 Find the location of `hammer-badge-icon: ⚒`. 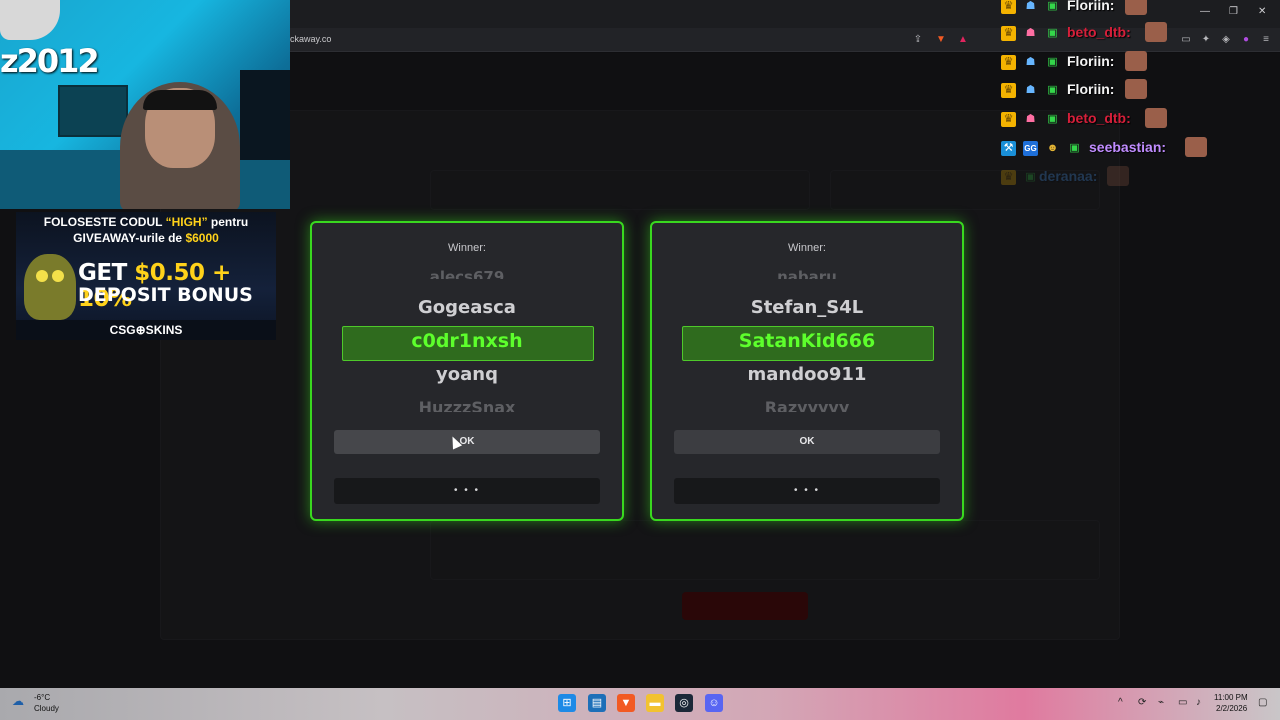

hammer-badge-icon: ⚒ is located at coordinates (1008, 148).